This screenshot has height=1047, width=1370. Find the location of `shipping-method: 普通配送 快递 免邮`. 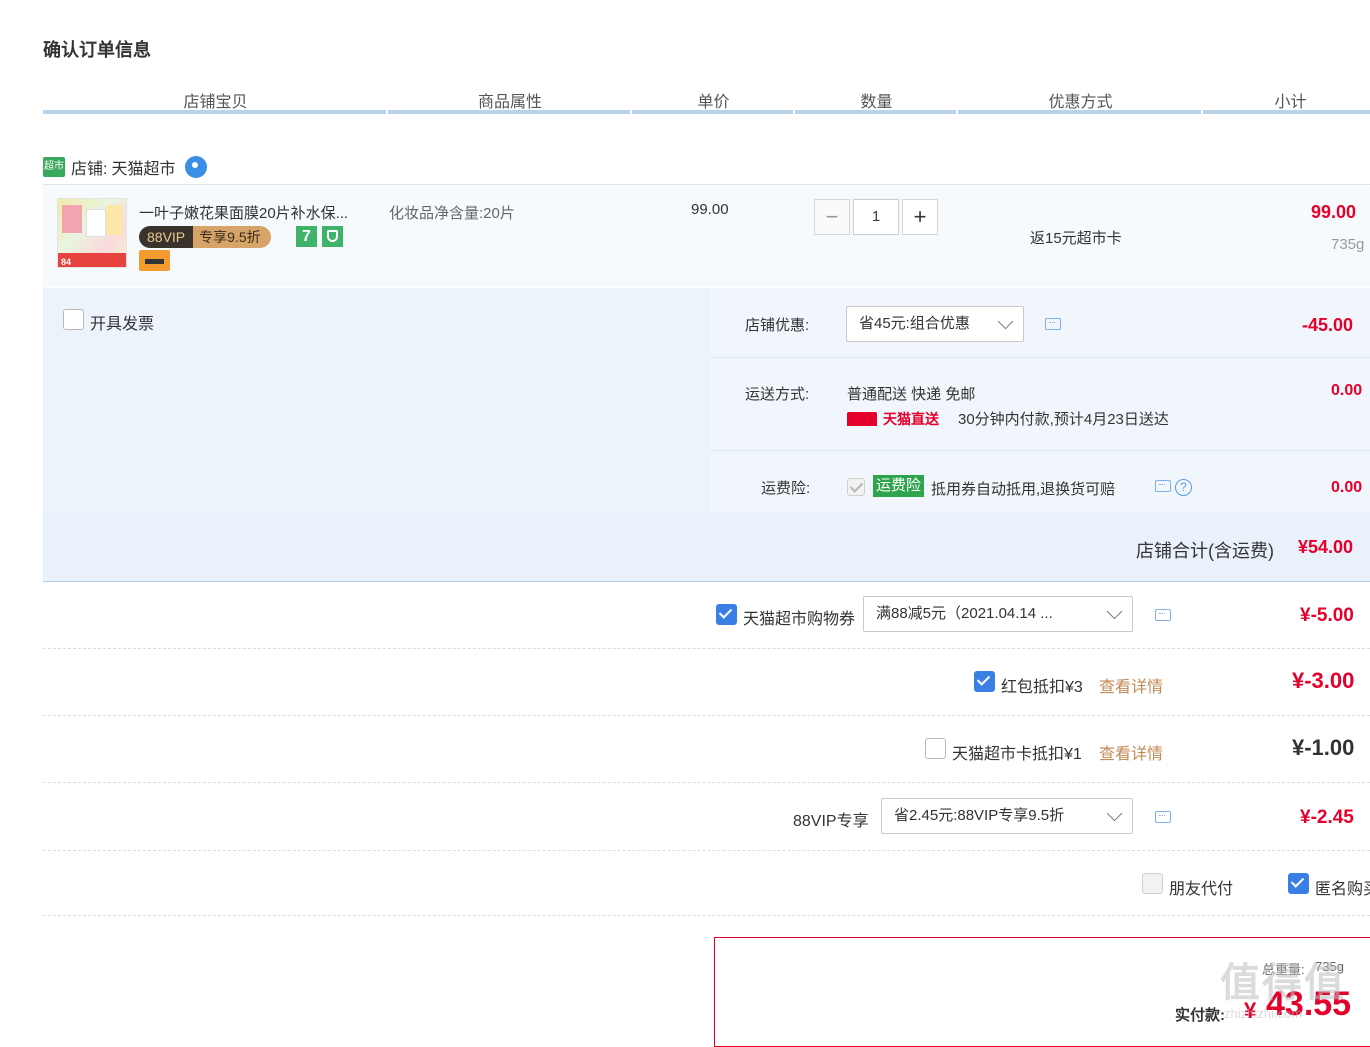

shipping-method: 普通配送 快递 免邮 is located at coordinates (911, 394).